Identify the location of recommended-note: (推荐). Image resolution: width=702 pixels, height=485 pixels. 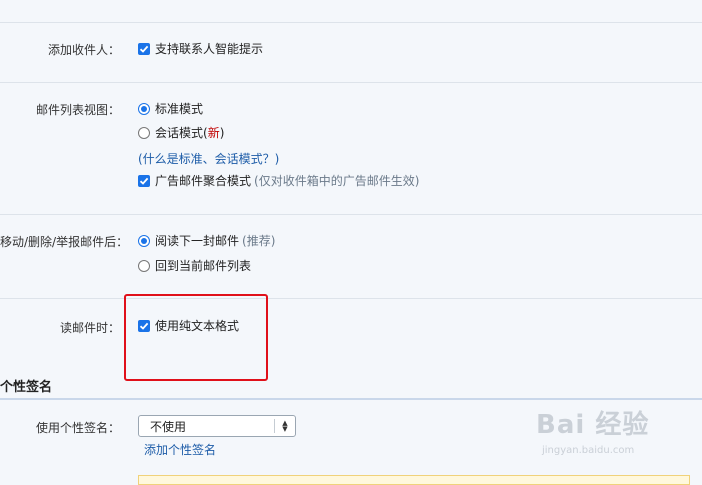
(259, 241).